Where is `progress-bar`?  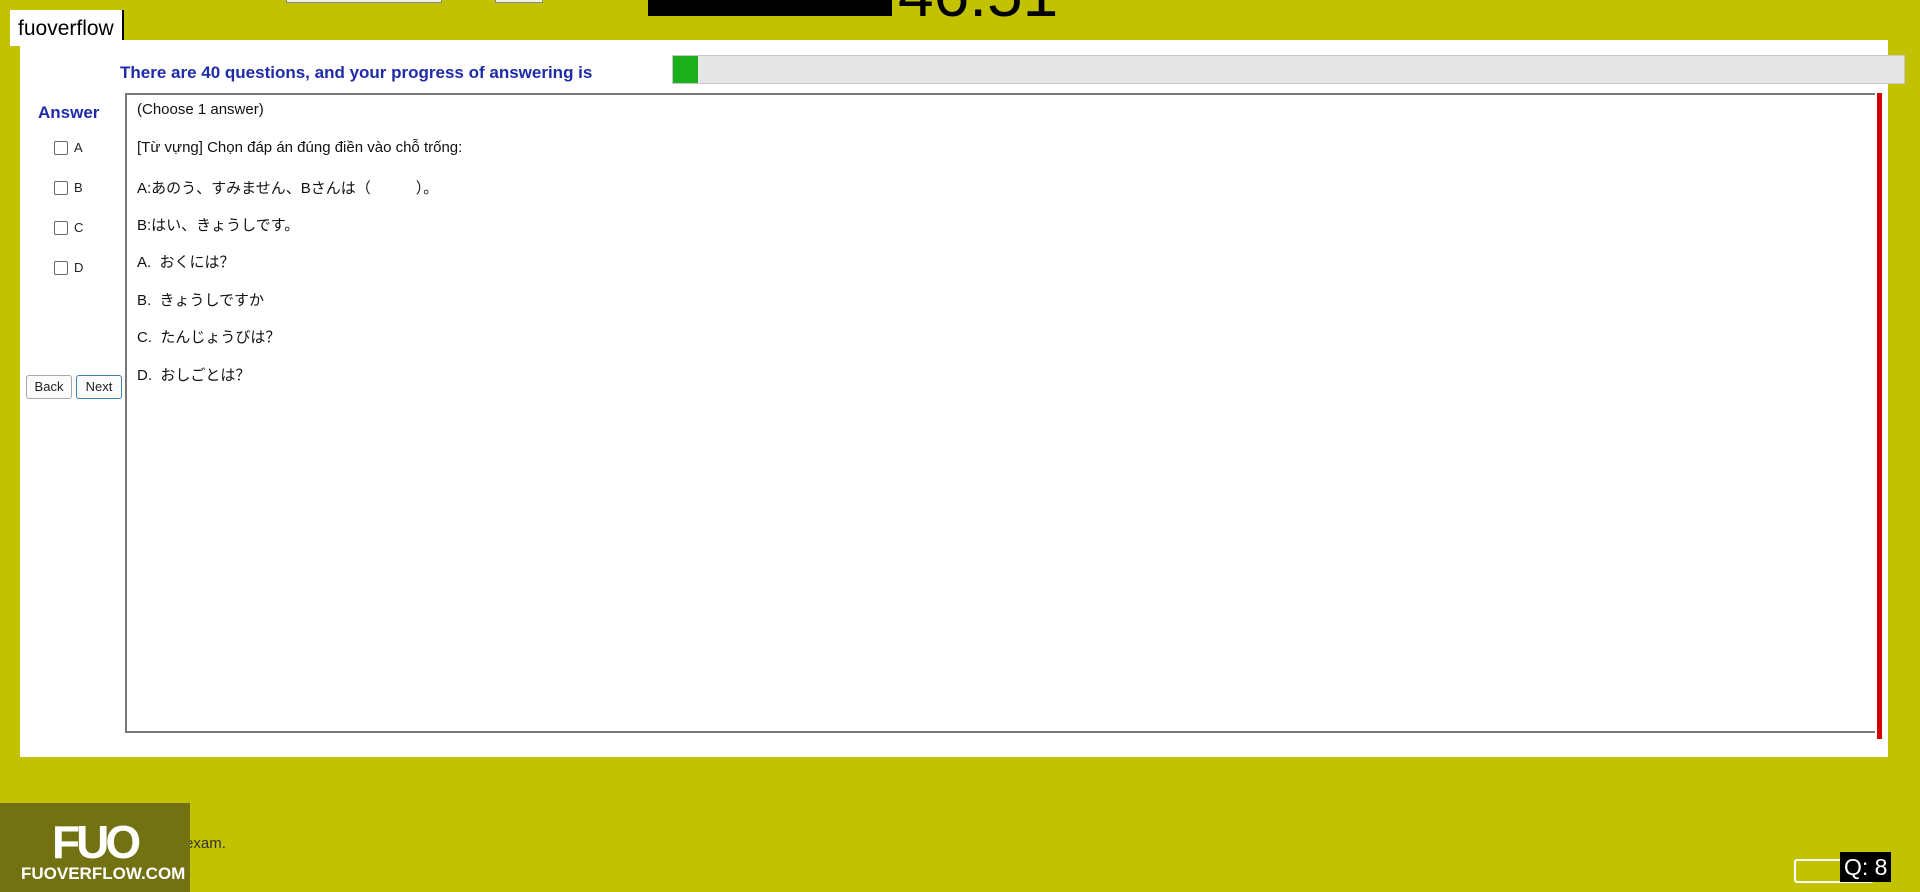 progress-bar is located at coordinates (1288, 69).